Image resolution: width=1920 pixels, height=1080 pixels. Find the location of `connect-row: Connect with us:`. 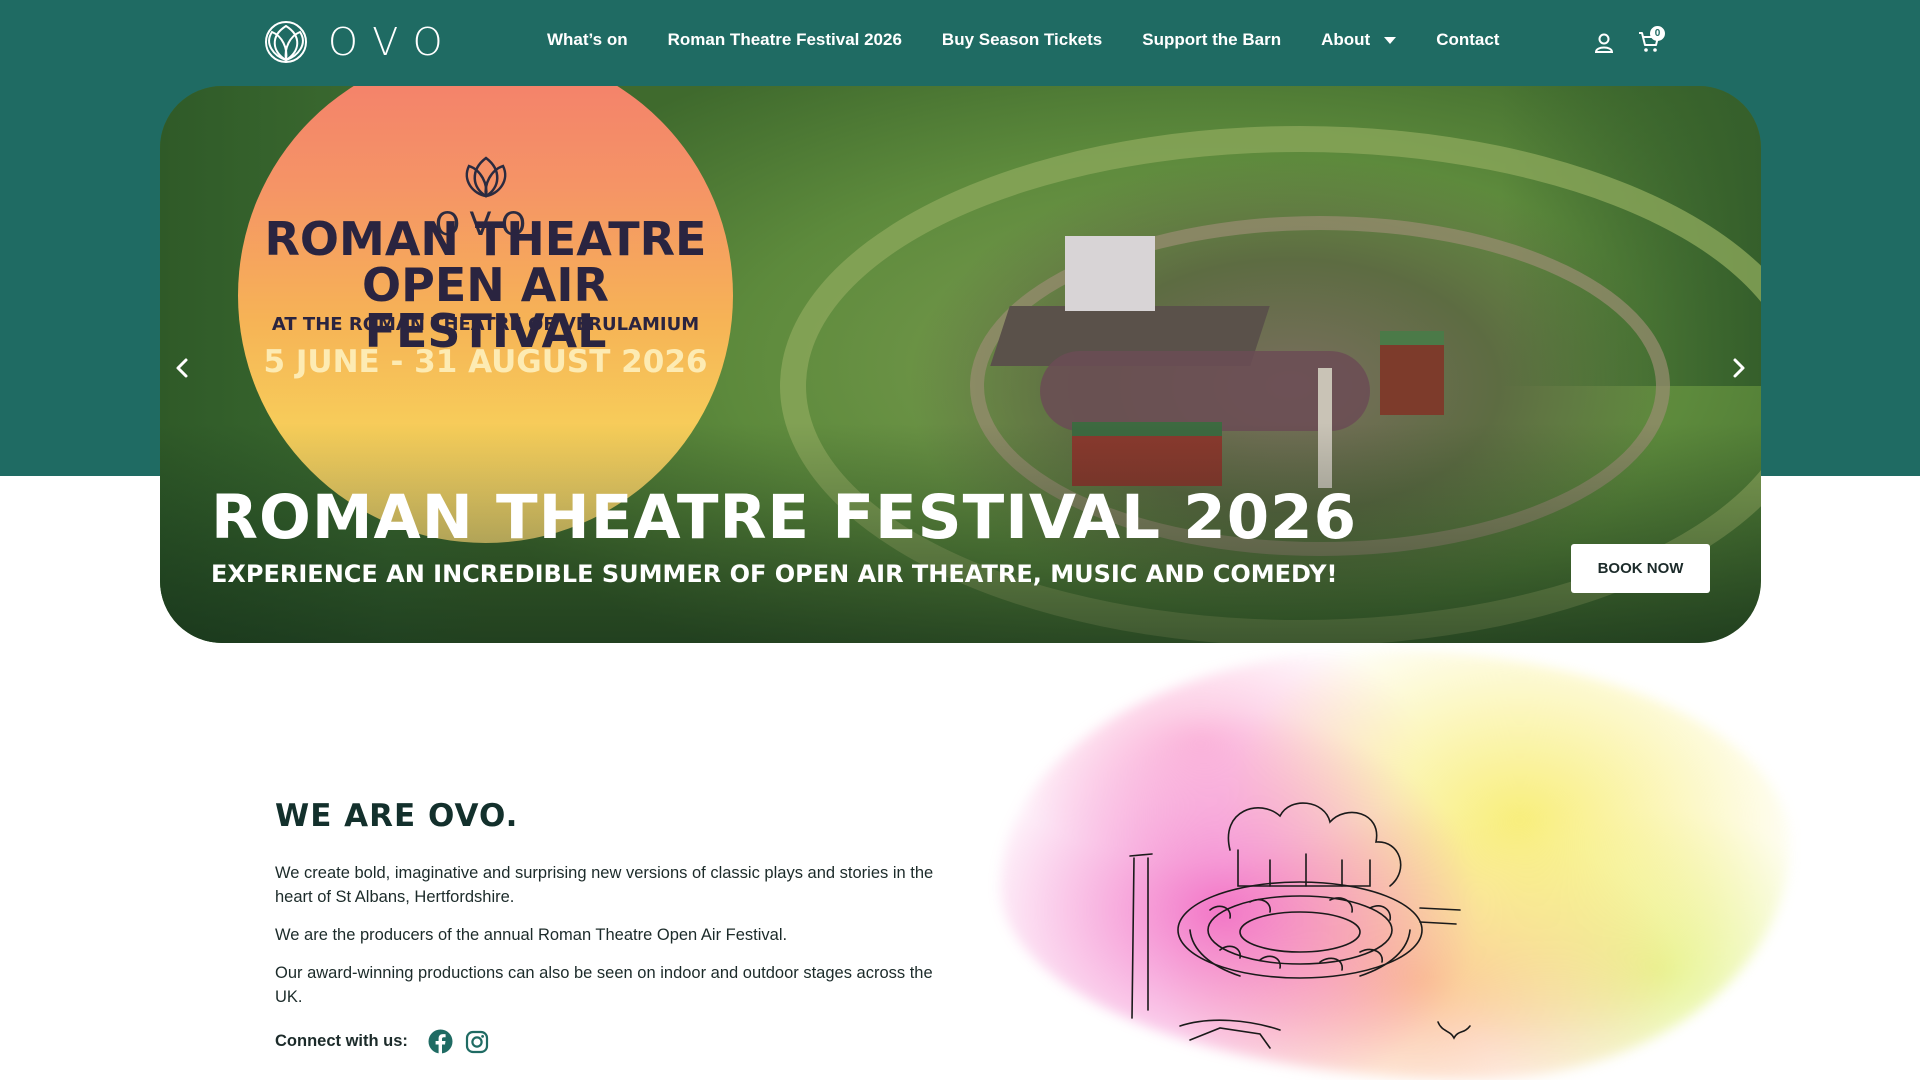

connect-row: Connect with us: is located at coordinates (388, 1041).